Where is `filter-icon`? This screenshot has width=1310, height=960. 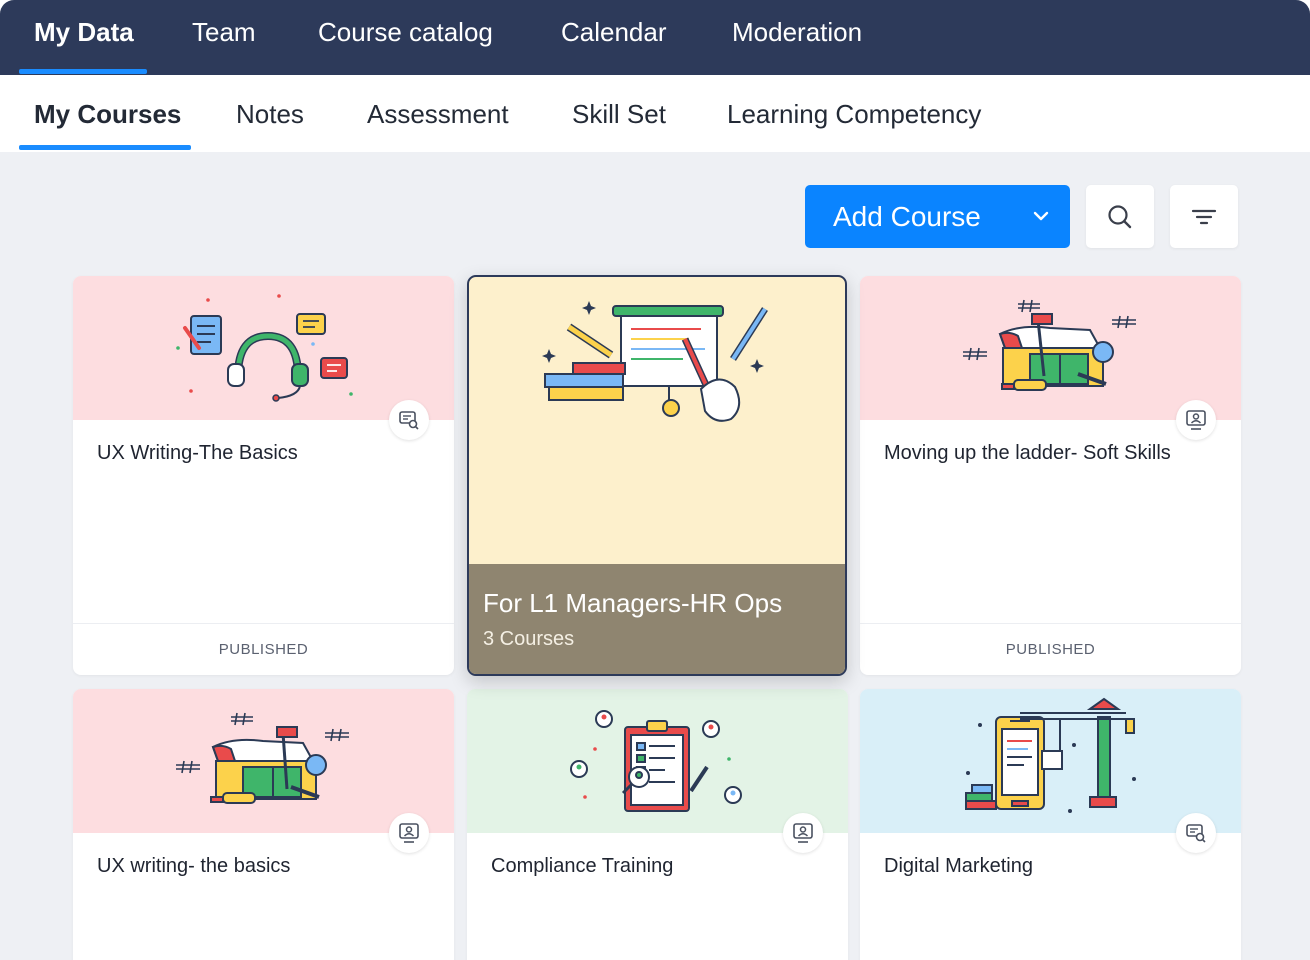
filter-icon is located at coordinates (1204, 217).